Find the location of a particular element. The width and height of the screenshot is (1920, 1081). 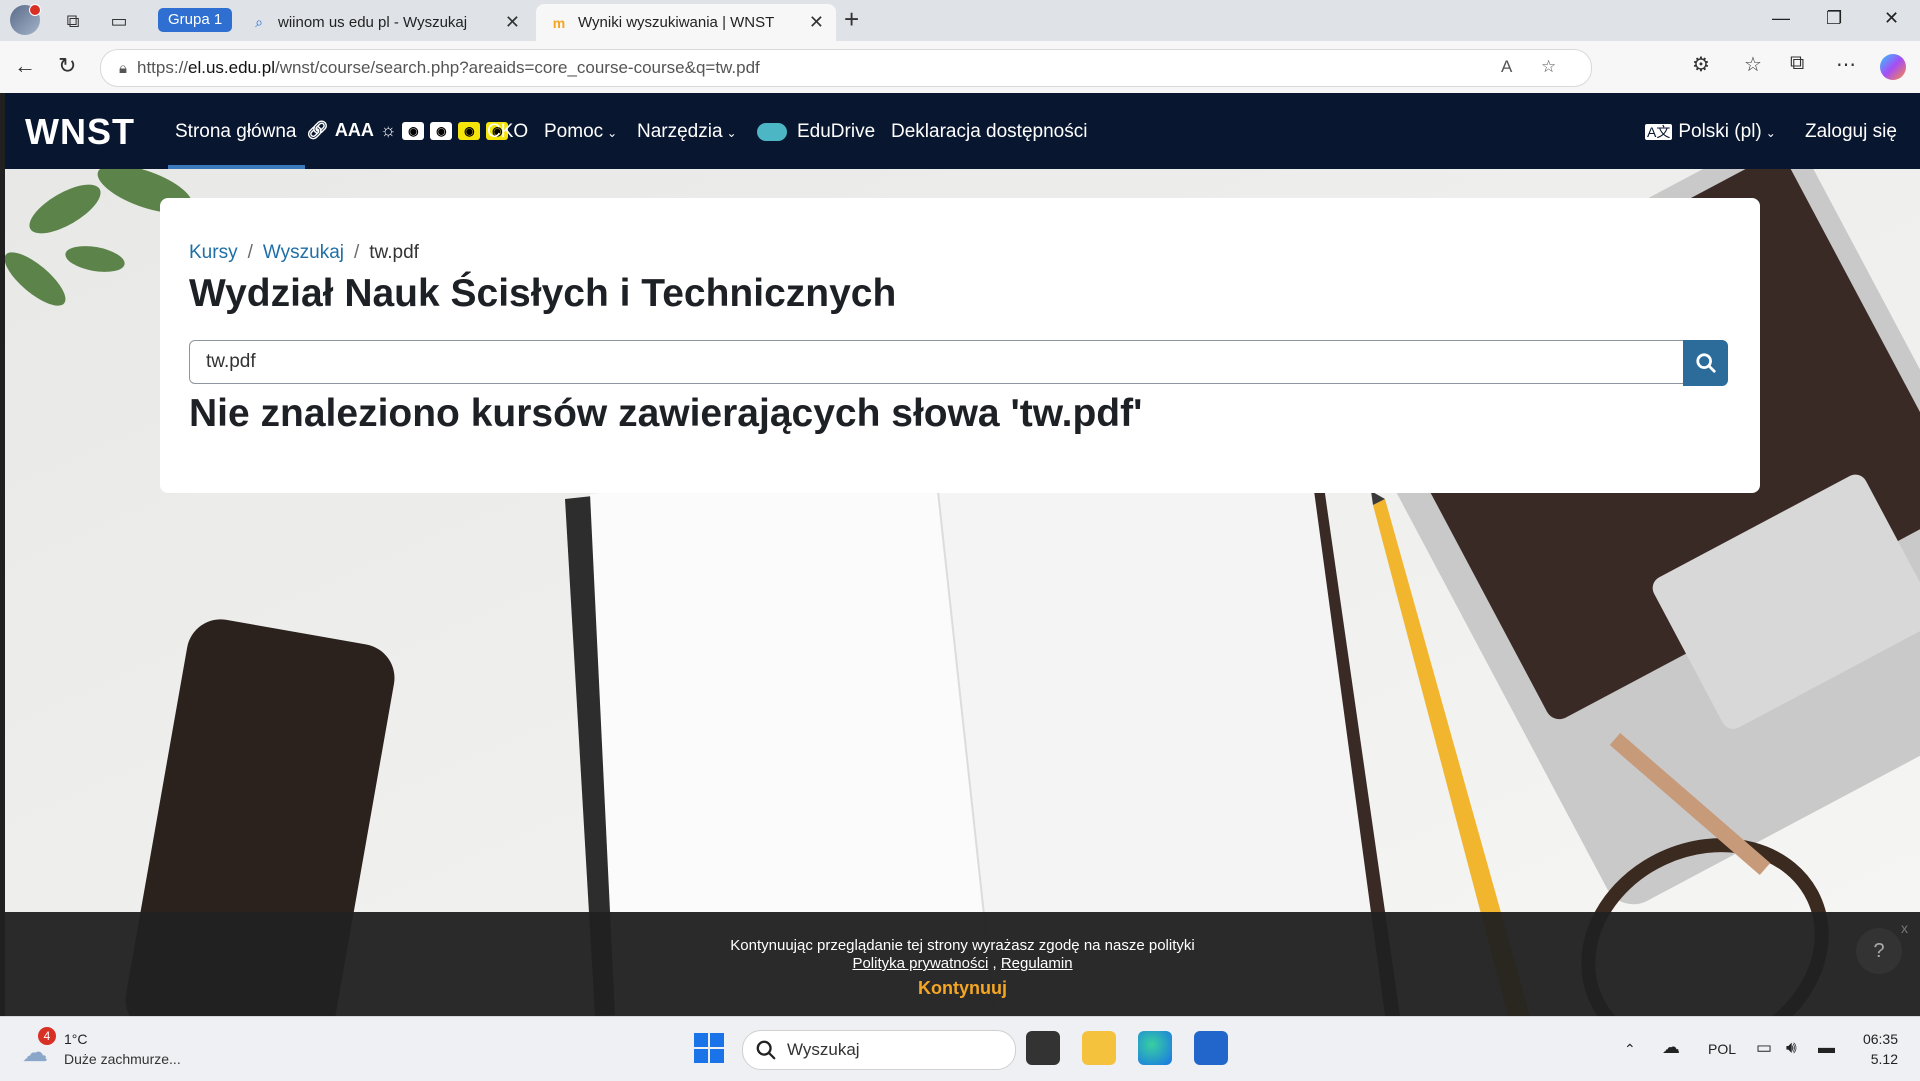

nav-help: Pomoc ⌄ is located at coordinates (580, 132).